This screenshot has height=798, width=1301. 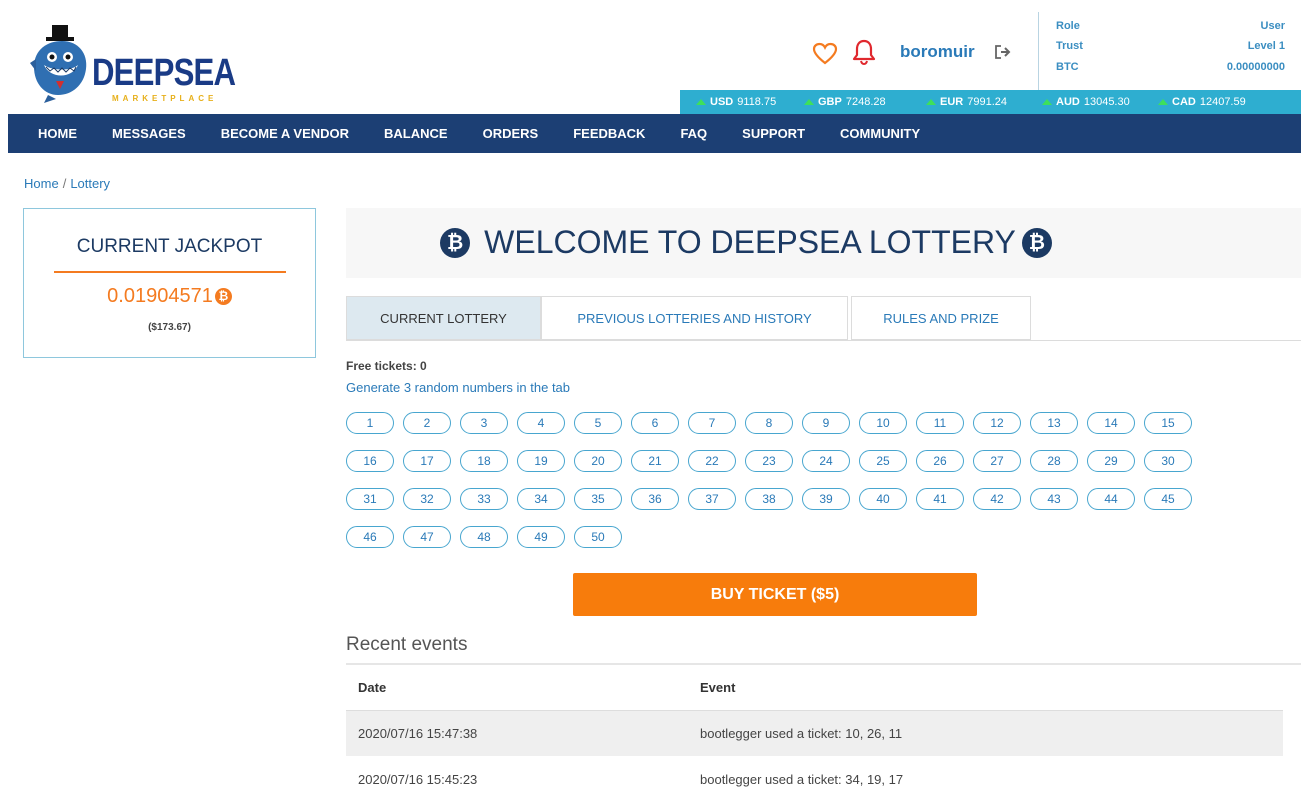 I want to click on number-button-16: 16, so click(x=370, y=461).